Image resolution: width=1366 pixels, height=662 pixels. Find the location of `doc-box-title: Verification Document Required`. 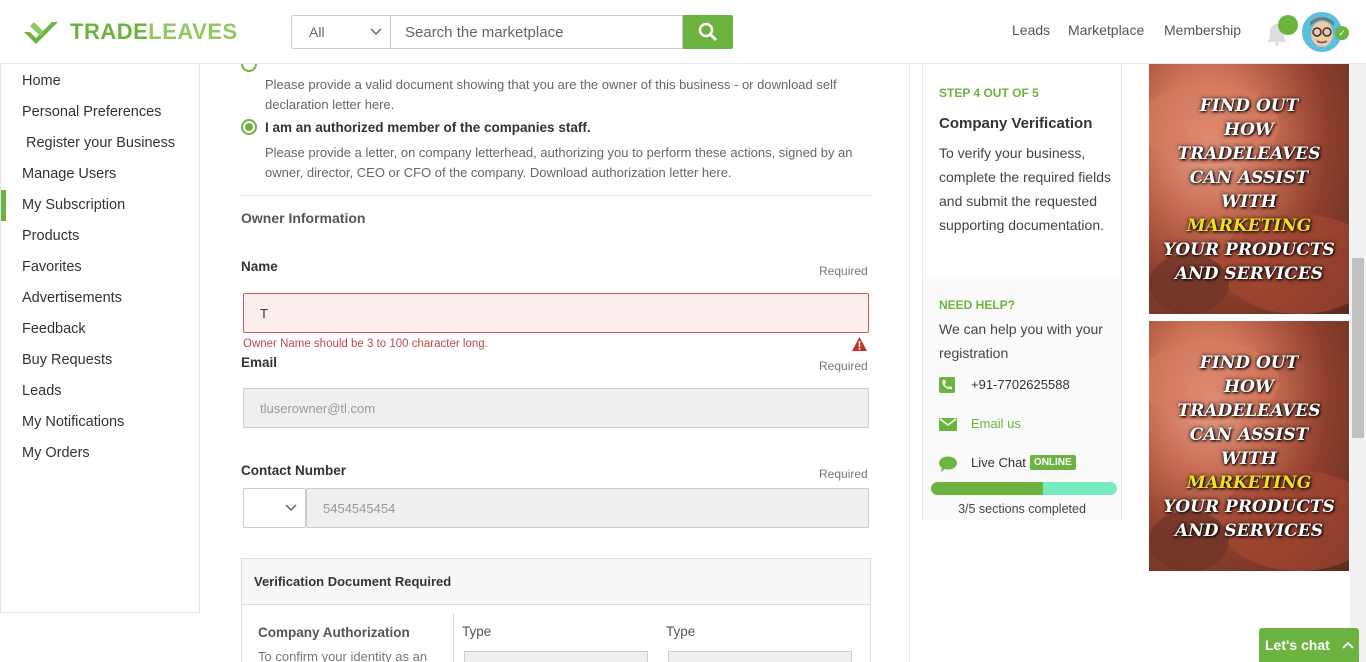

doc-box-title: Verification Document Required is located at coordinates (556, 582).